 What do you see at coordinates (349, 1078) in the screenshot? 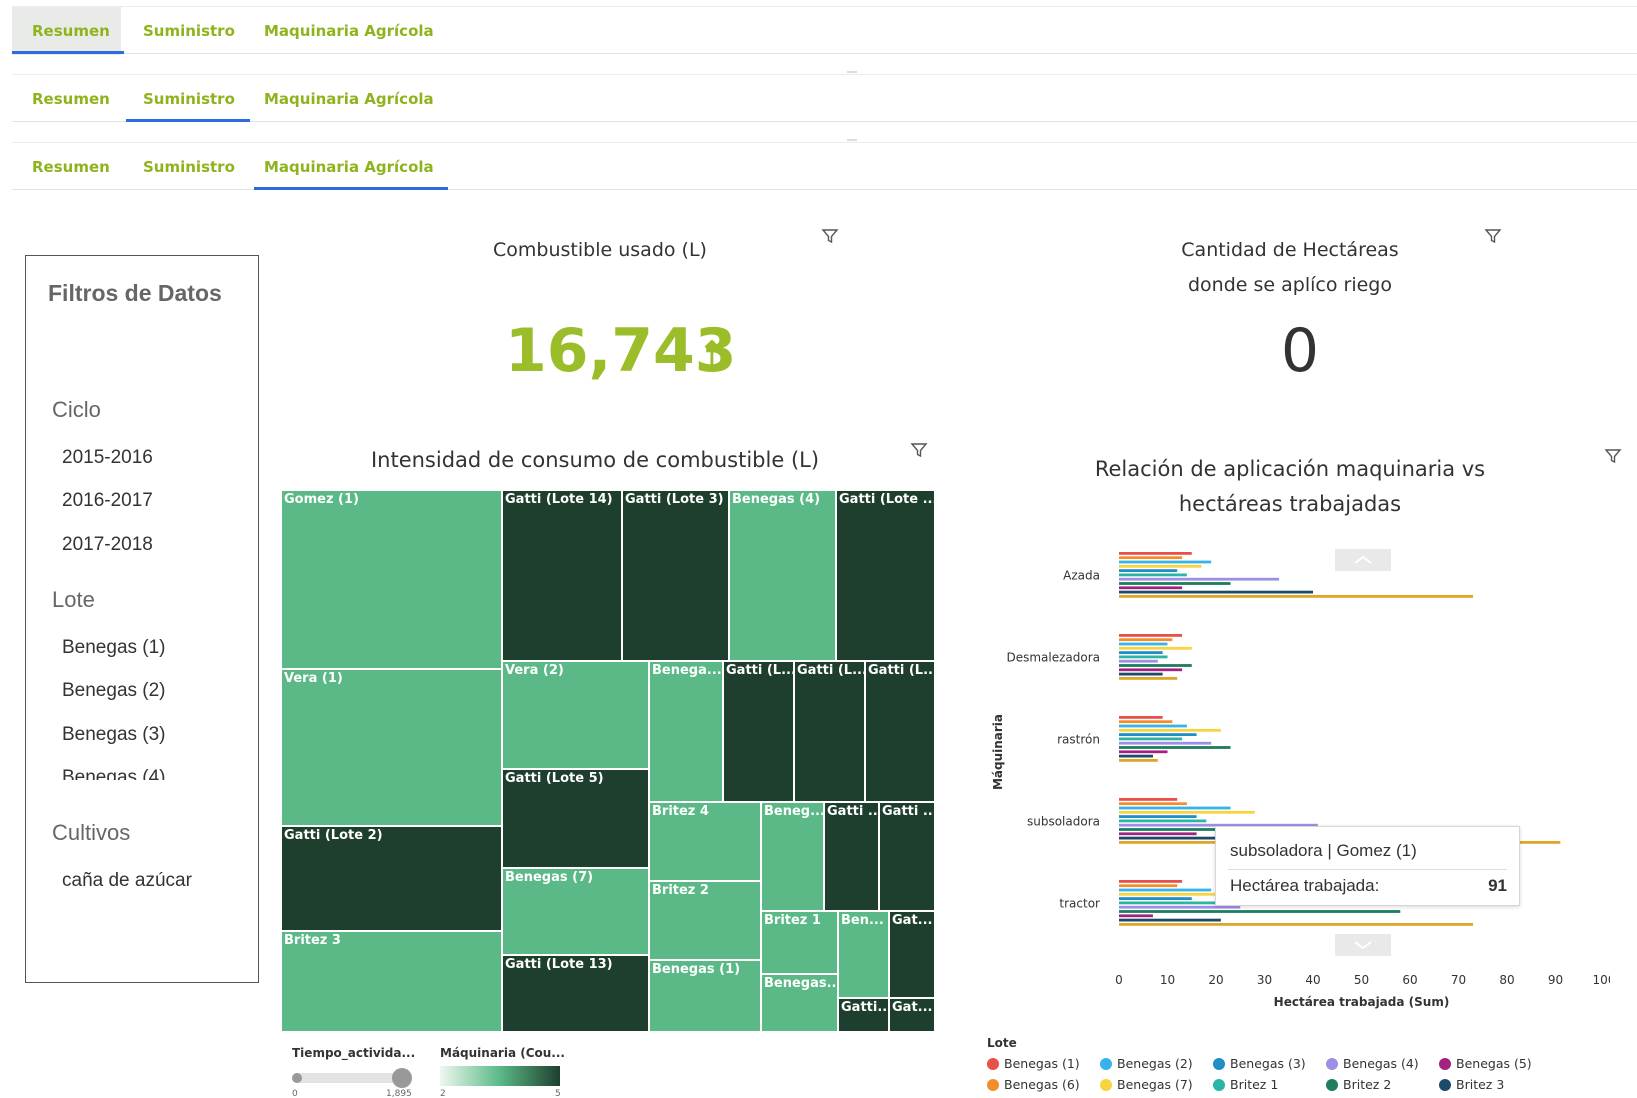
I see `time-range-slider` at bounding box center [349, 1078].